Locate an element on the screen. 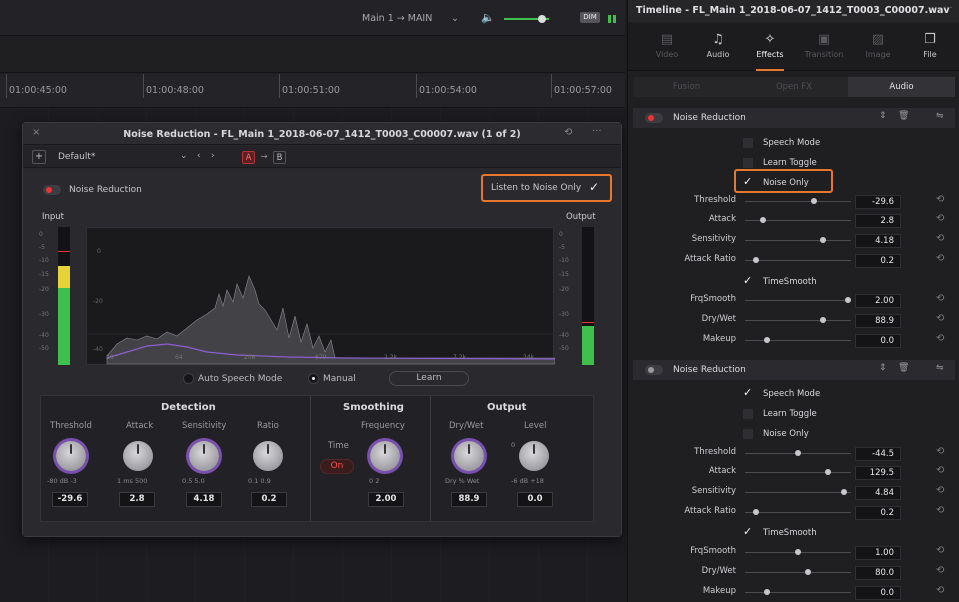 The height and width of the screenshot is (602, 959). frequency-value: 2.00 is located at coordinates (386, 499).